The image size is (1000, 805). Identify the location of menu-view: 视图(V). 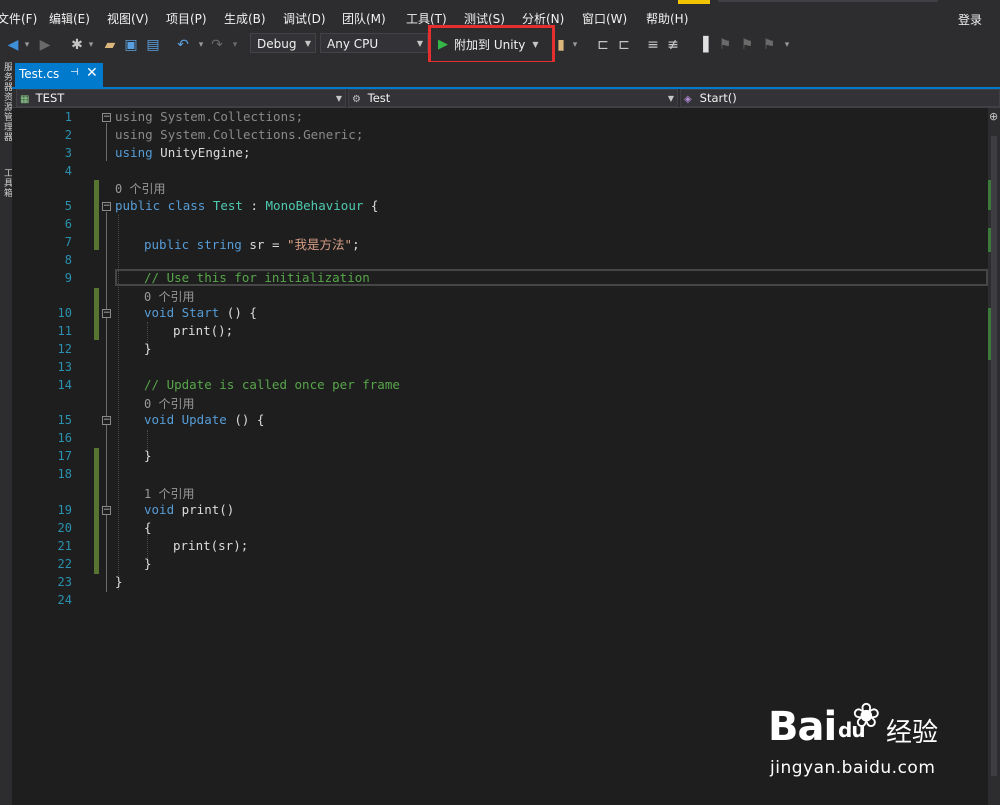
(128, 18).